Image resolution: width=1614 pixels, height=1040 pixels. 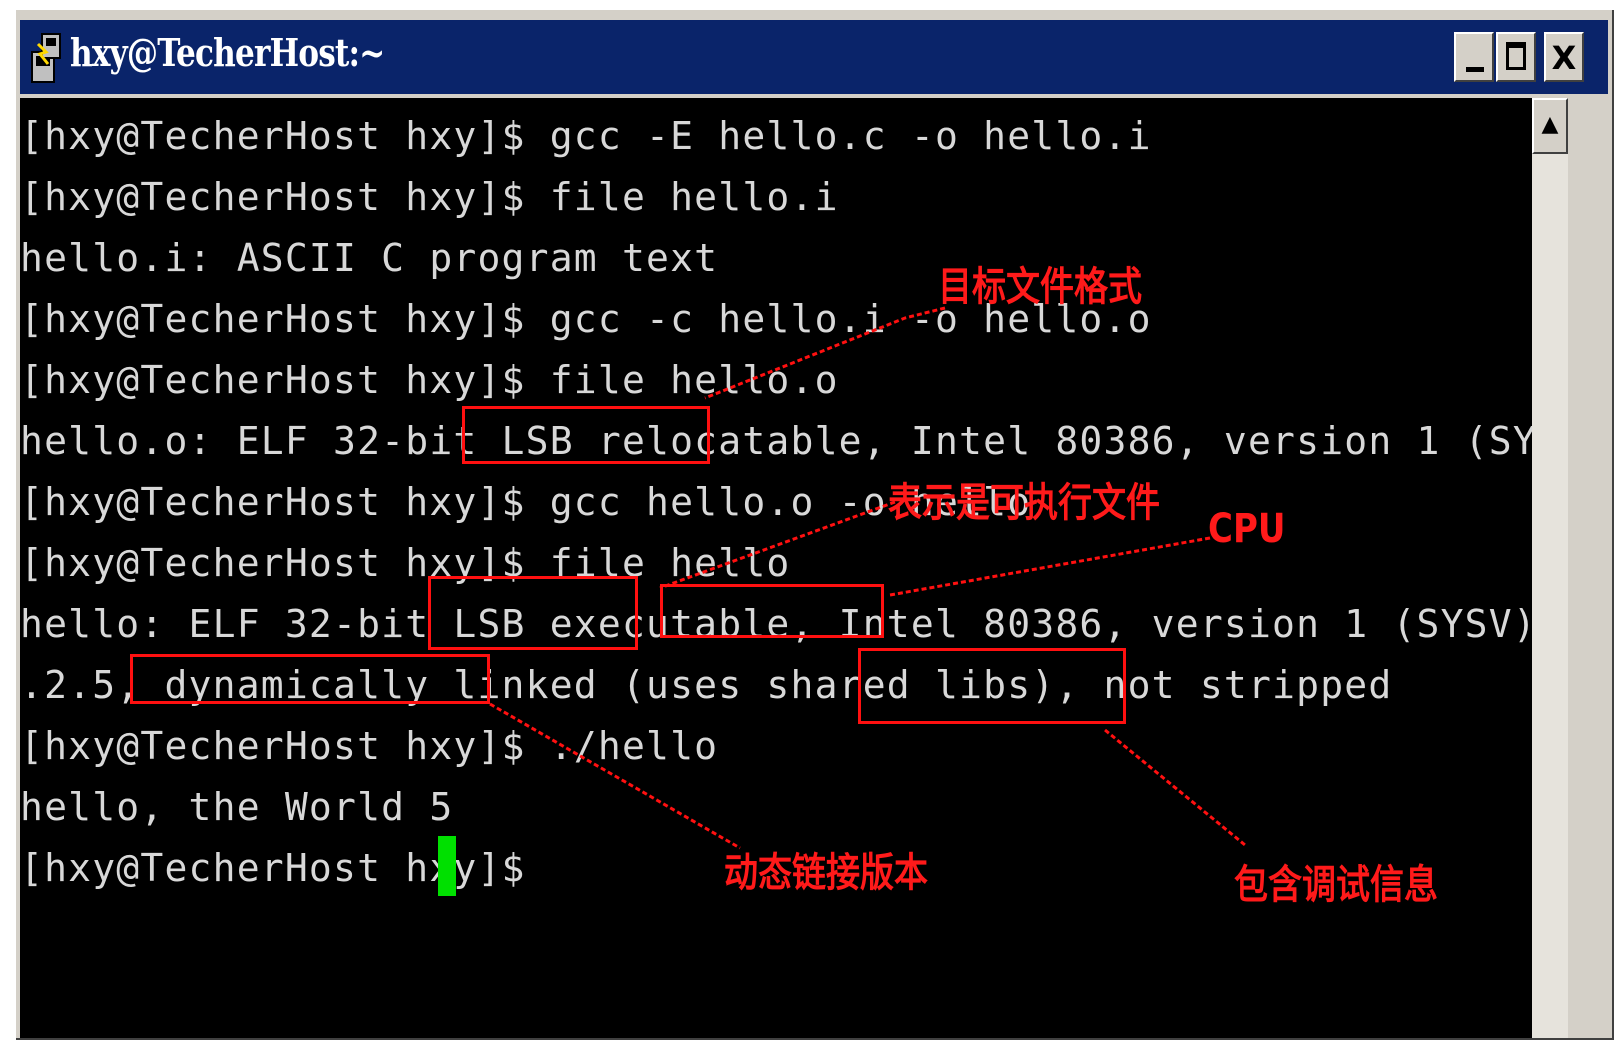 I want to click on putty-terminal-icon, so click(x=46, y=58).